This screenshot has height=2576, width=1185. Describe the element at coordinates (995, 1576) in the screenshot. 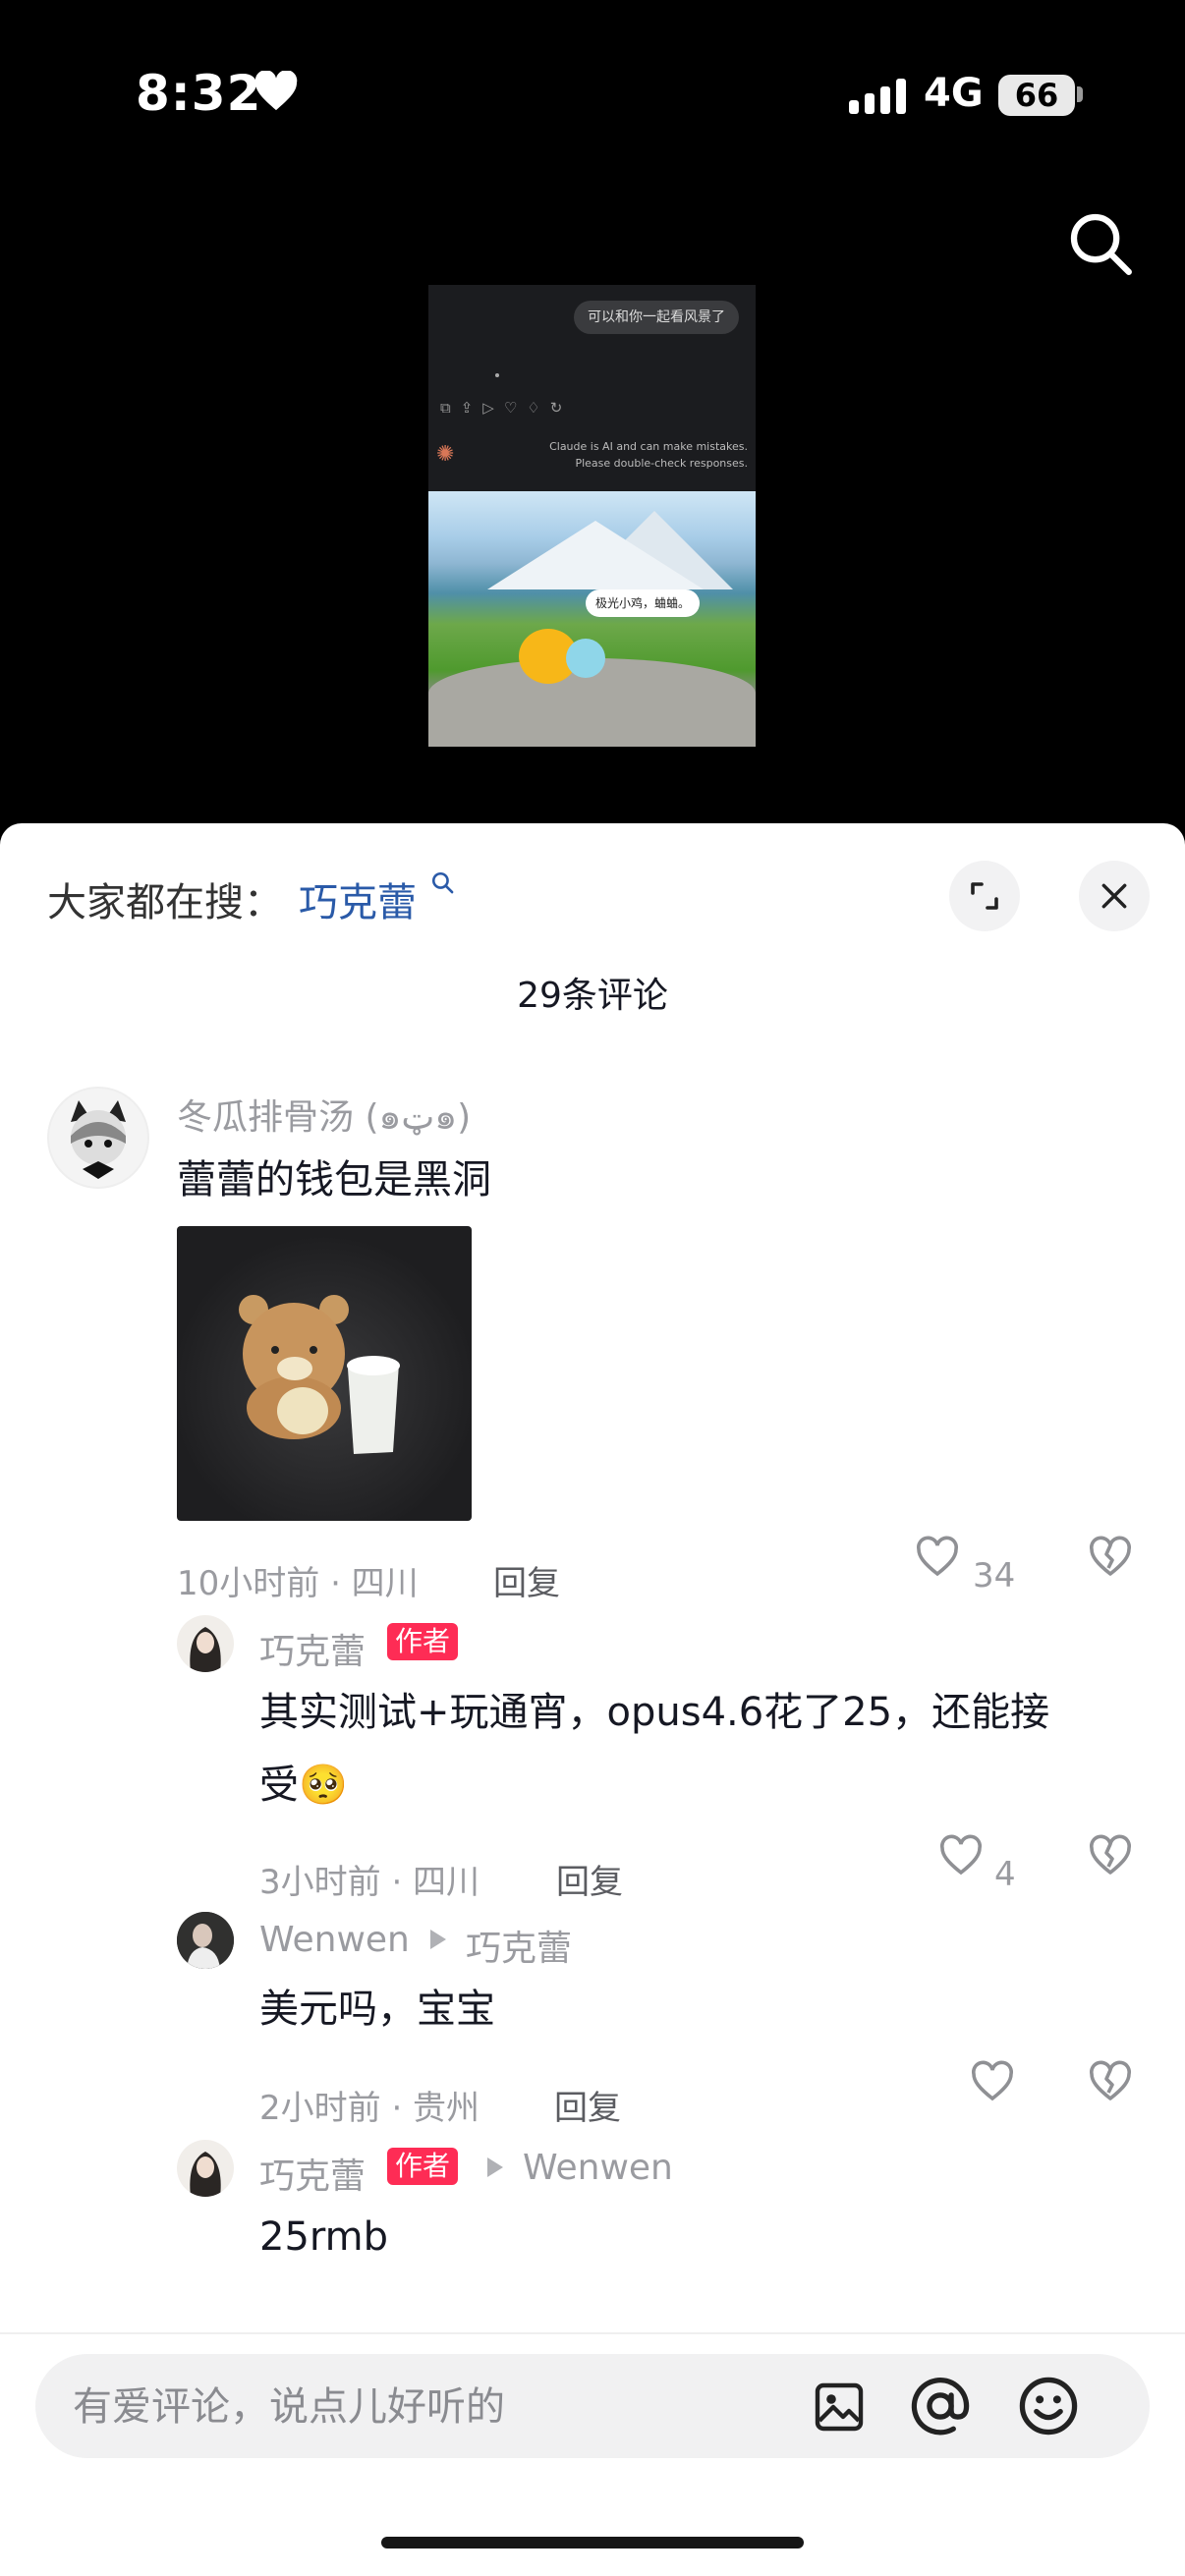

I see `like-count: 34` at that location.